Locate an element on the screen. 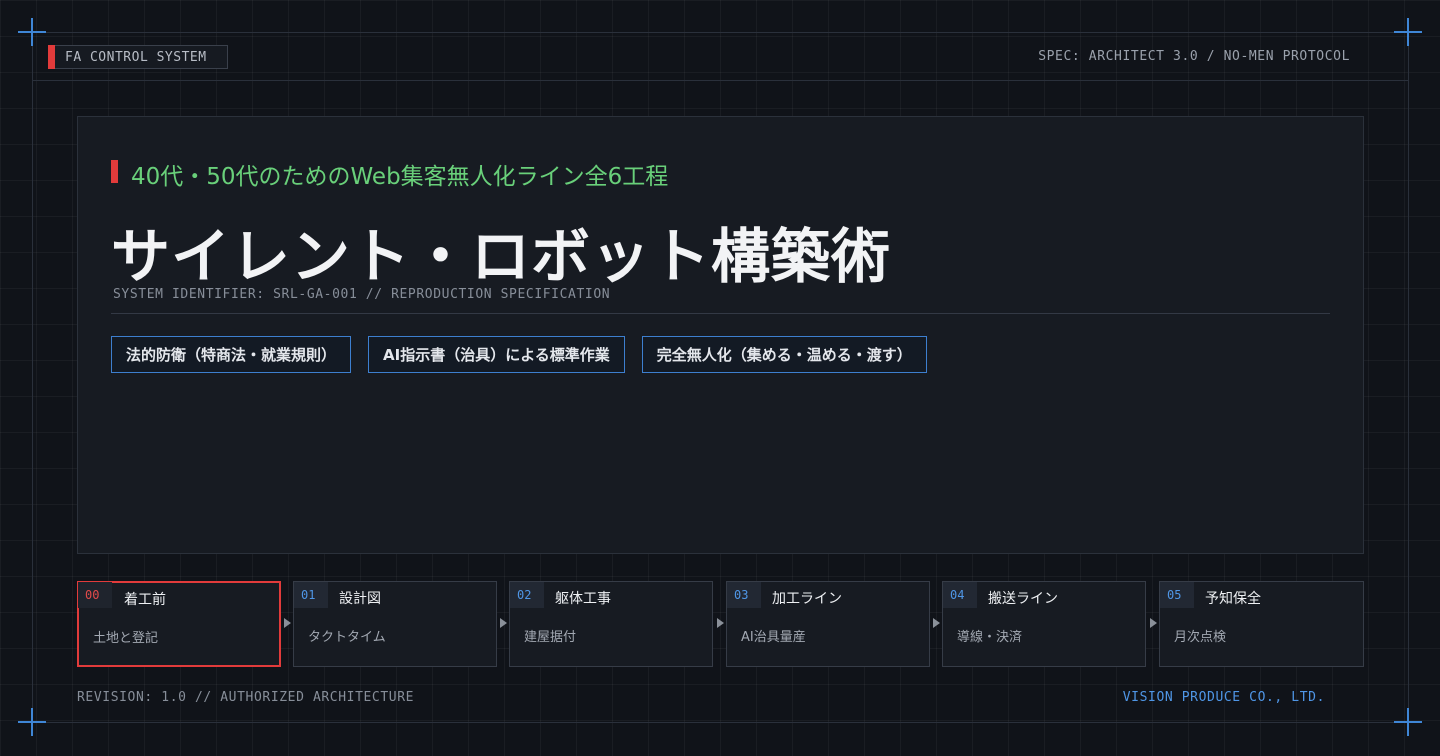 The width and height of the screenshot is (1440, 756). step-name: 予知保全 is located at coordinates (1233, 599).